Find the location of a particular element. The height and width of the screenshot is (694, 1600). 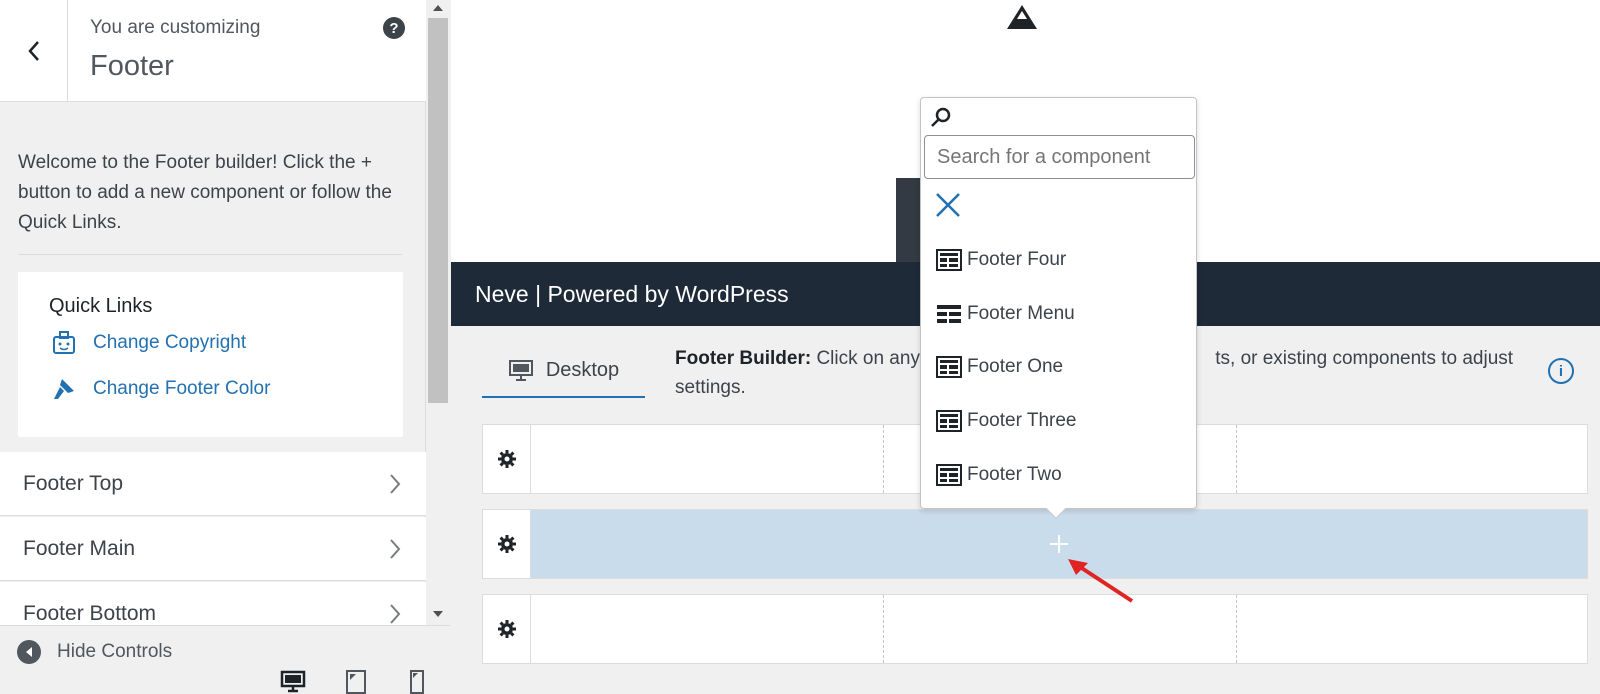

search-icon is located at coordinates (941, 117).